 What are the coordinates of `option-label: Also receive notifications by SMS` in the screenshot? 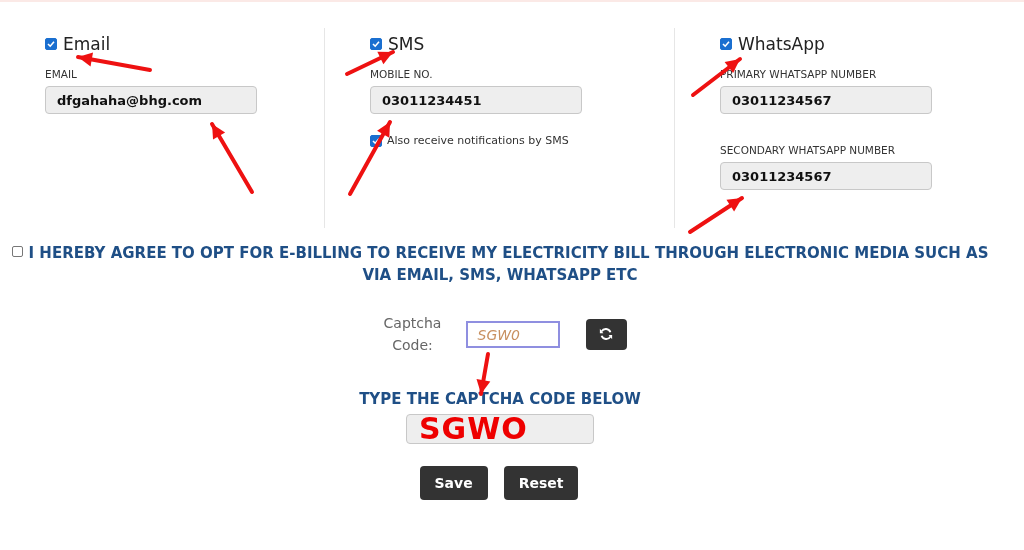 It's located at (478, 140).